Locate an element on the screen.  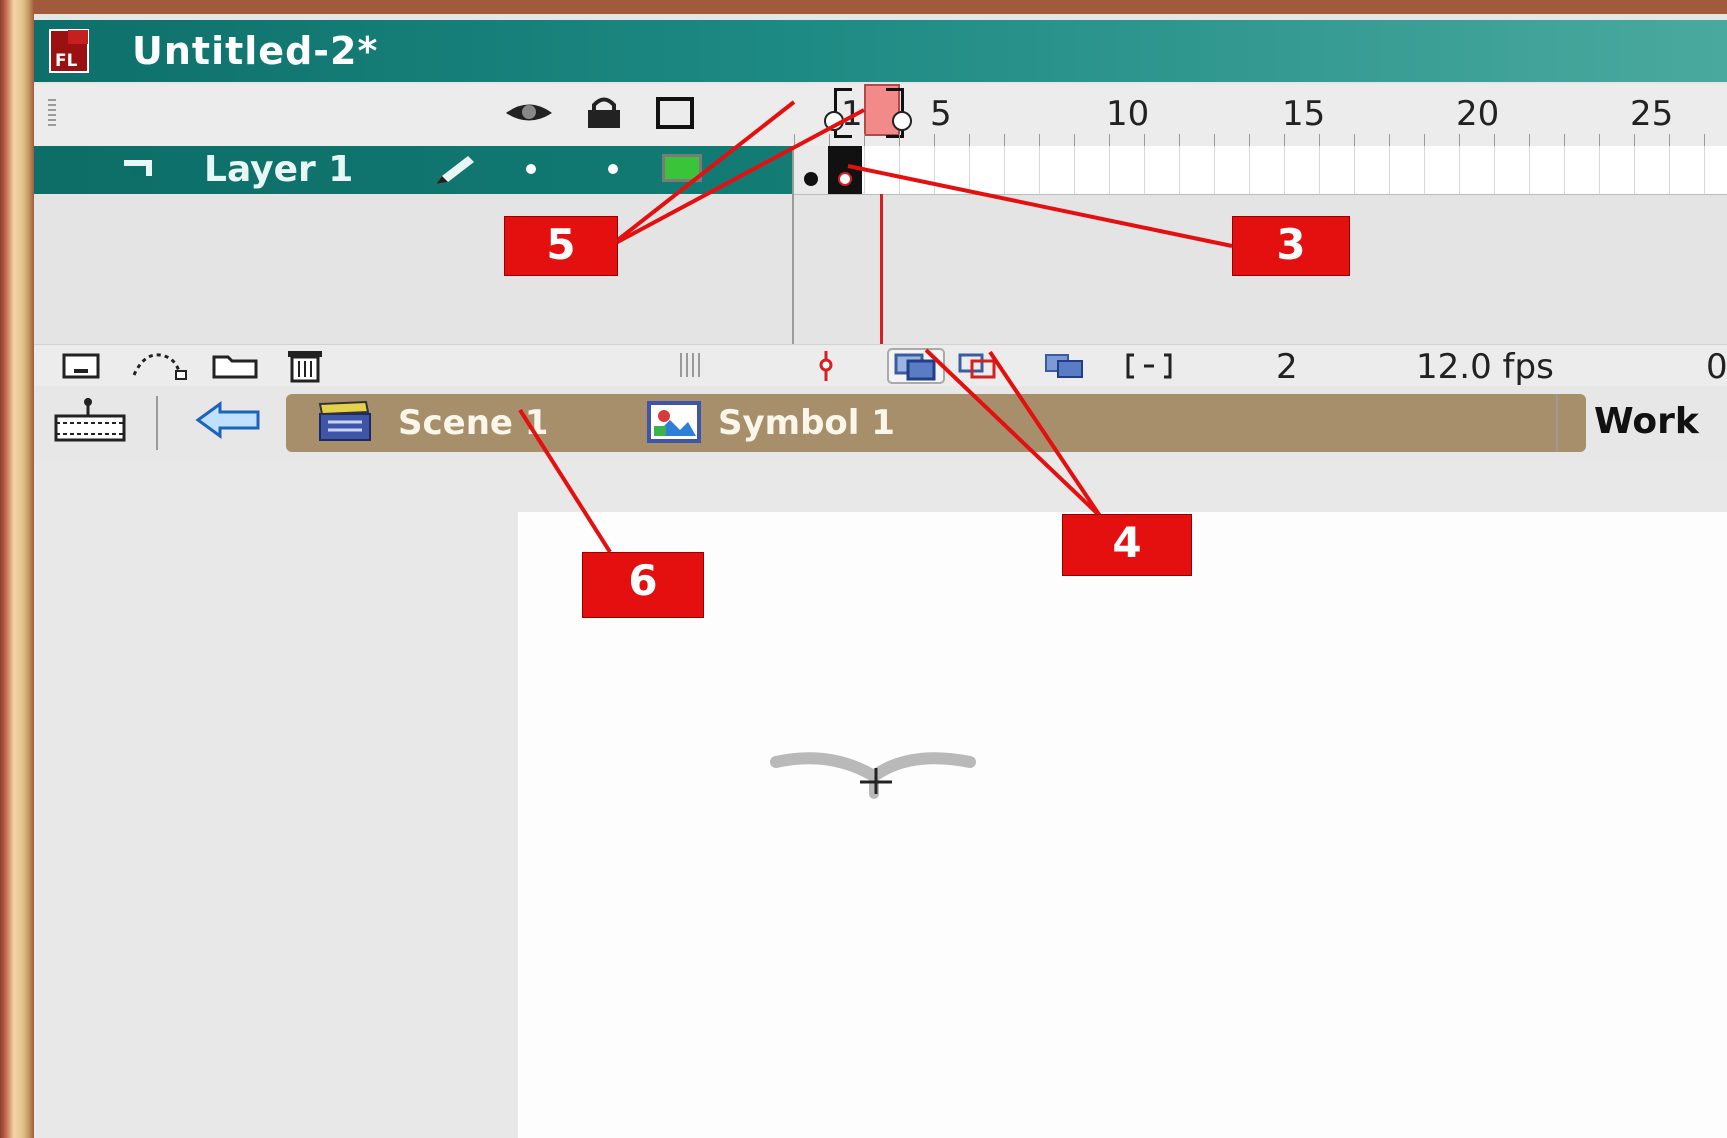
symbol-icon is located at coordinates (674, 422).